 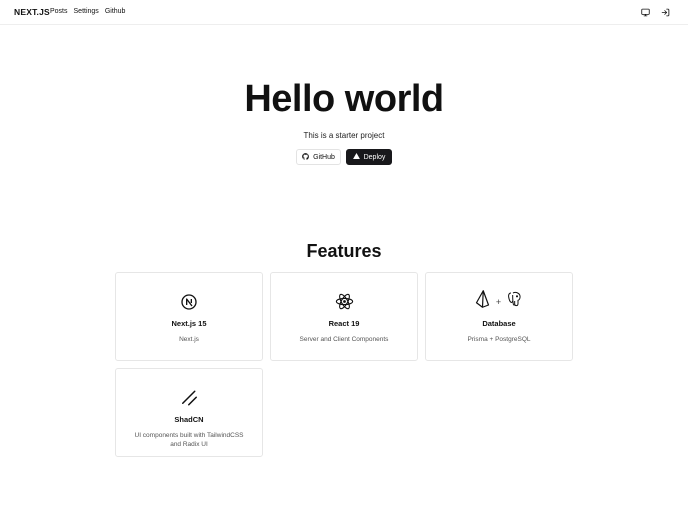 What do you see at coordinates (499, 316) in the screenshot?
I see `feature-card-database: + Database Prisma + PostgreSQL` at bounding box center [499, 316].